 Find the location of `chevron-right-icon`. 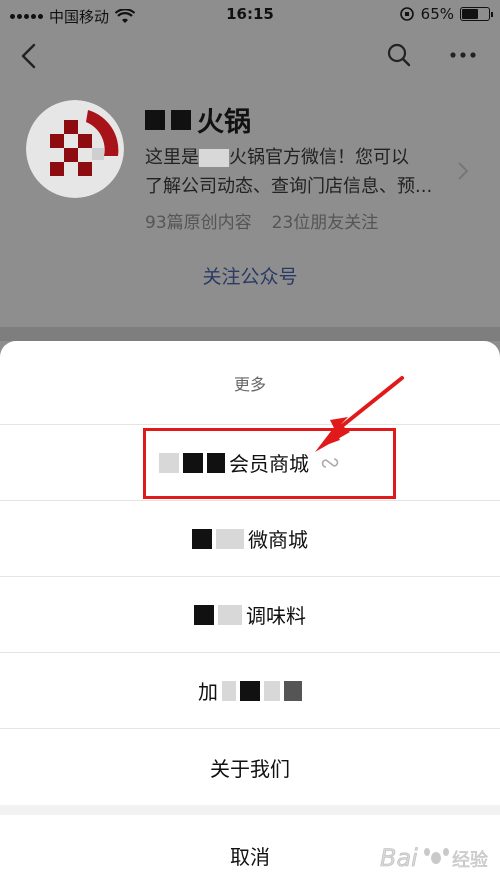

chevron-right-icon is located at coordinates (463, 171).